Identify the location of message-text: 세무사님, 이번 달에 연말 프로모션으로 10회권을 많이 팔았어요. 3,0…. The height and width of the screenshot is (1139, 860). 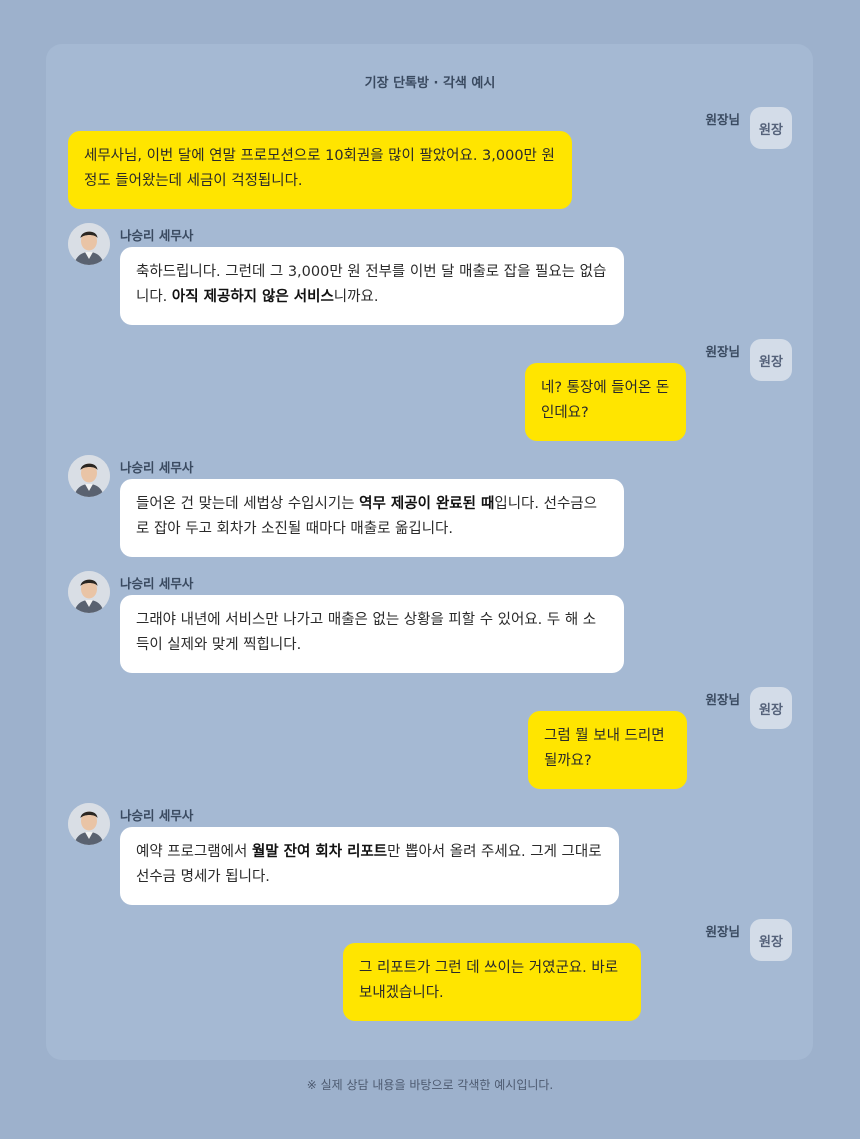
(319, 168).